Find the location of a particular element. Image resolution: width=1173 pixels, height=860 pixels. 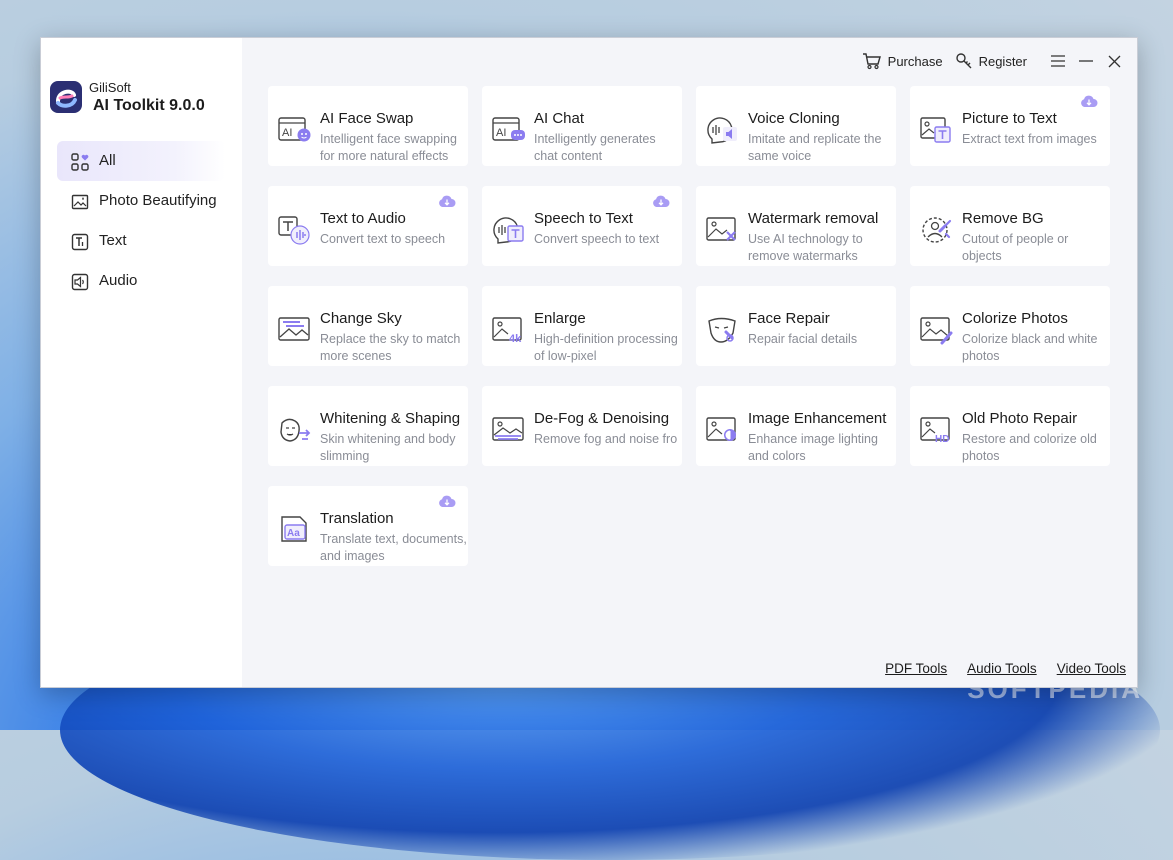

tool-description: Convert speech to text is located at coordinates (597, 239).